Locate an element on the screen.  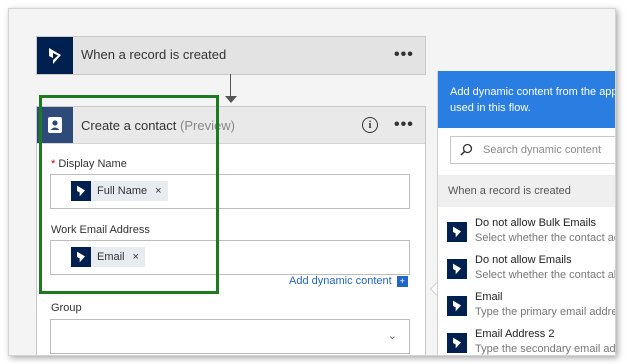
info-icon: i is located at coordinates (370, 125).